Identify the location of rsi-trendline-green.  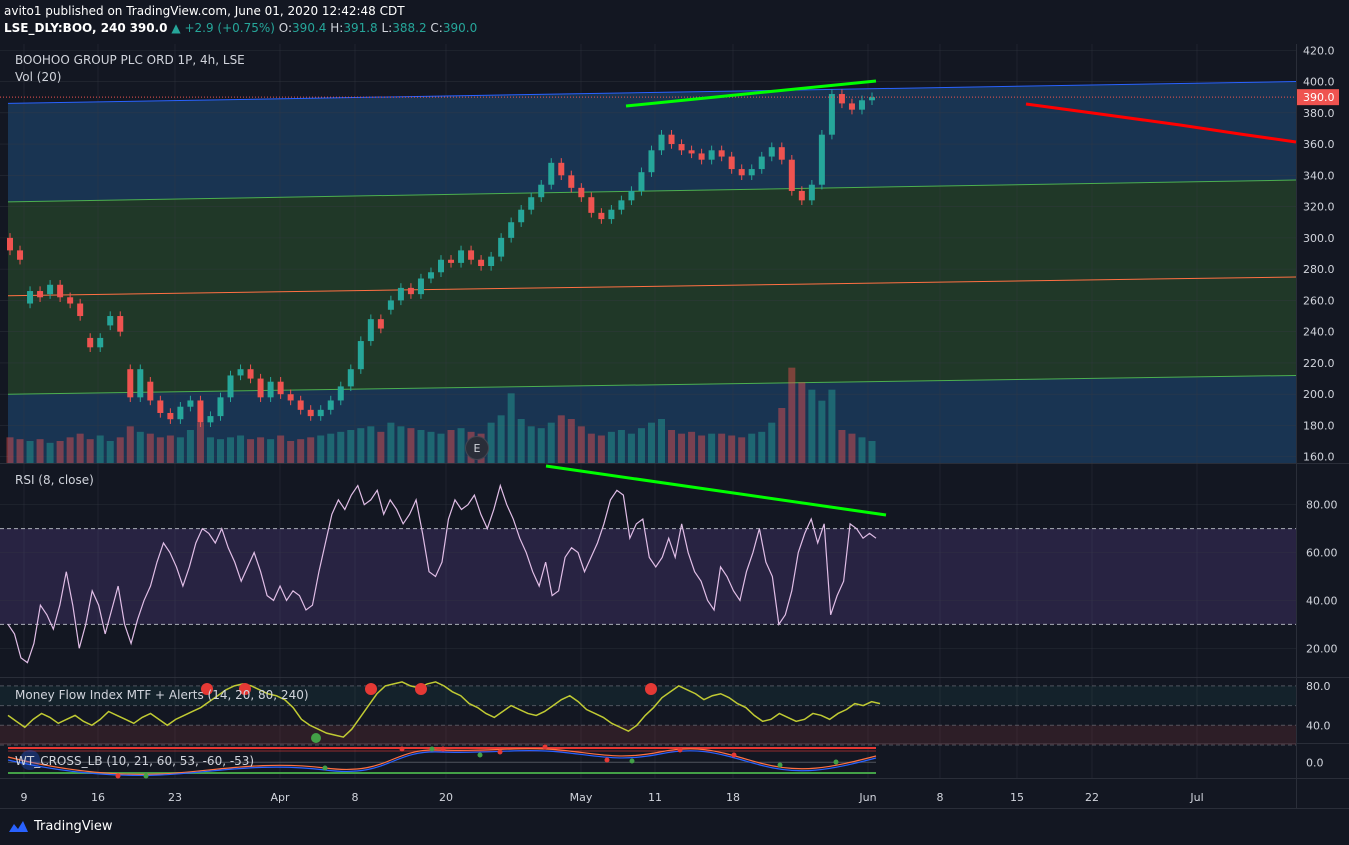
(716, 490).